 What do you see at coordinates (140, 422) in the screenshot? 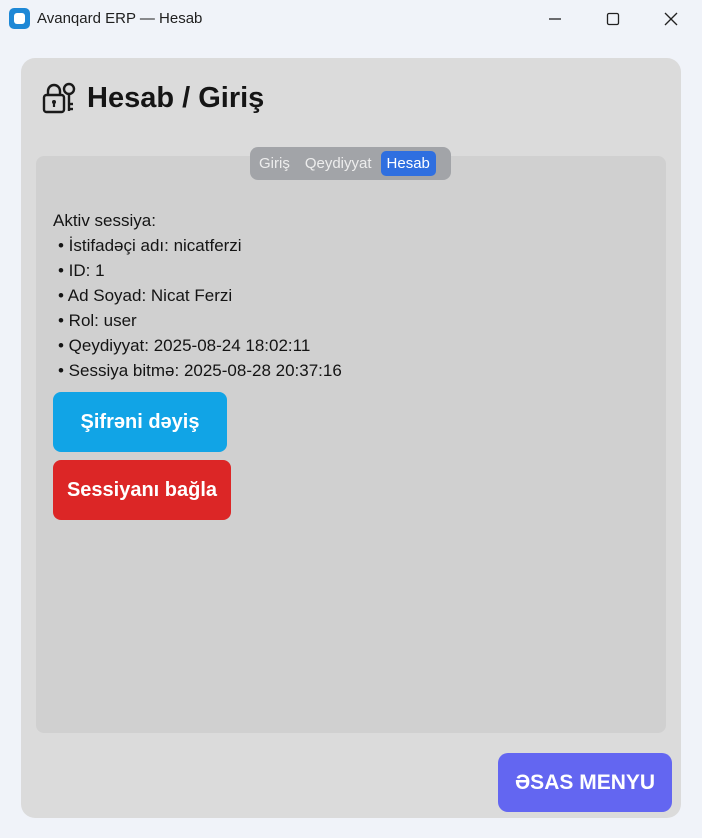
I see `change-password-button: Şifrəni dəyiş` at bounding box center [140, 422].